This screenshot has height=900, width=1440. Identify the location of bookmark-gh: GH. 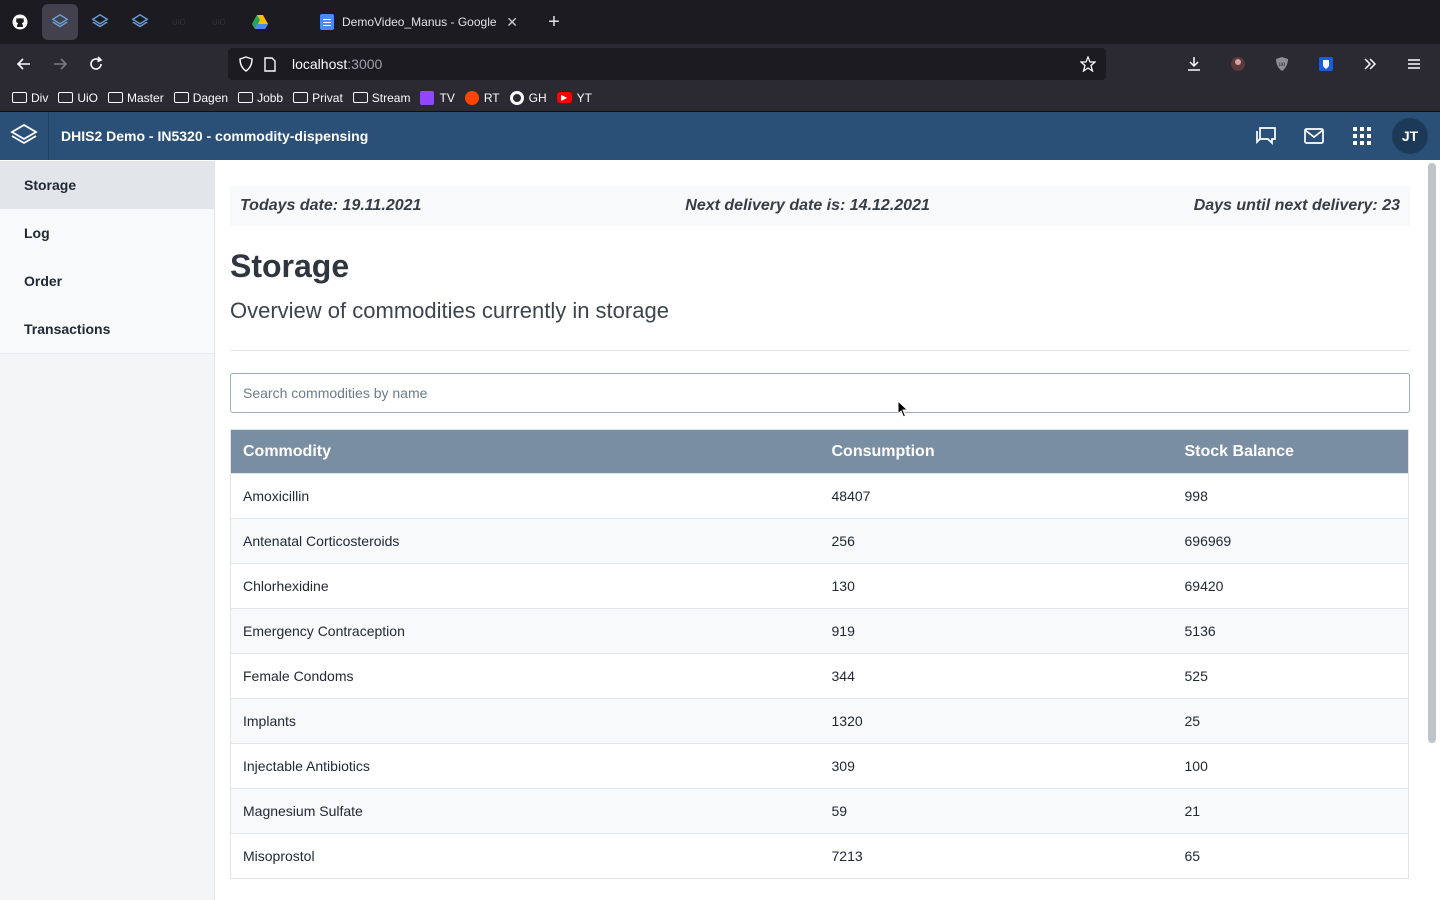
(528, 97).